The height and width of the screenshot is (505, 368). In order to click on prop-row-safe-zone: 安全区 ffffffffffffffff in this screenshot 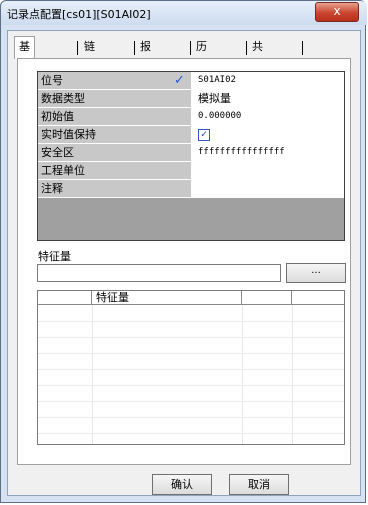, I will do `click(191, 153)`.